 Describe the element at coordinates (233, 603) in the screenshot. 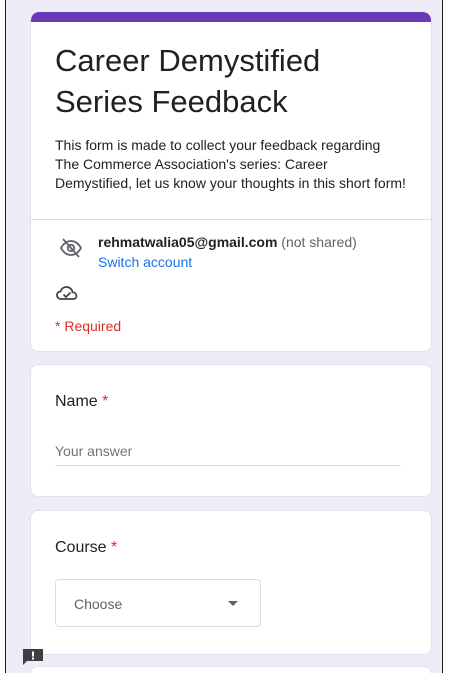

I see `dropdown-arrow-icon` at that location.